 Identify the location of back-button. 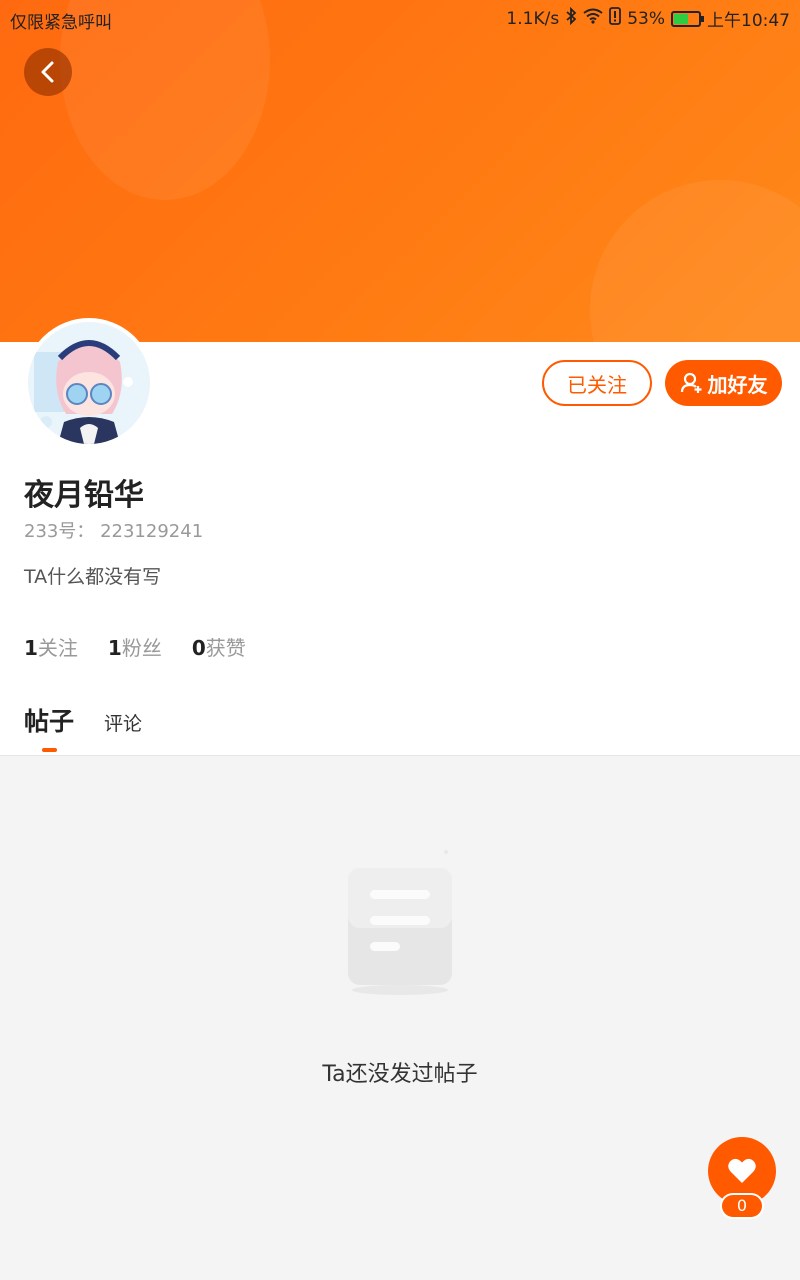
(48, 72).